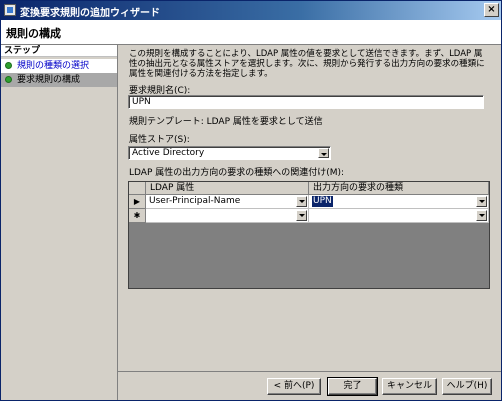 Image resolution: width=502 pixels, height=401 pixels. What do you see at coordinates (322, 201) in the screenshot?
I see `claim-type-value: UPN` at bounding box center [322, 201].